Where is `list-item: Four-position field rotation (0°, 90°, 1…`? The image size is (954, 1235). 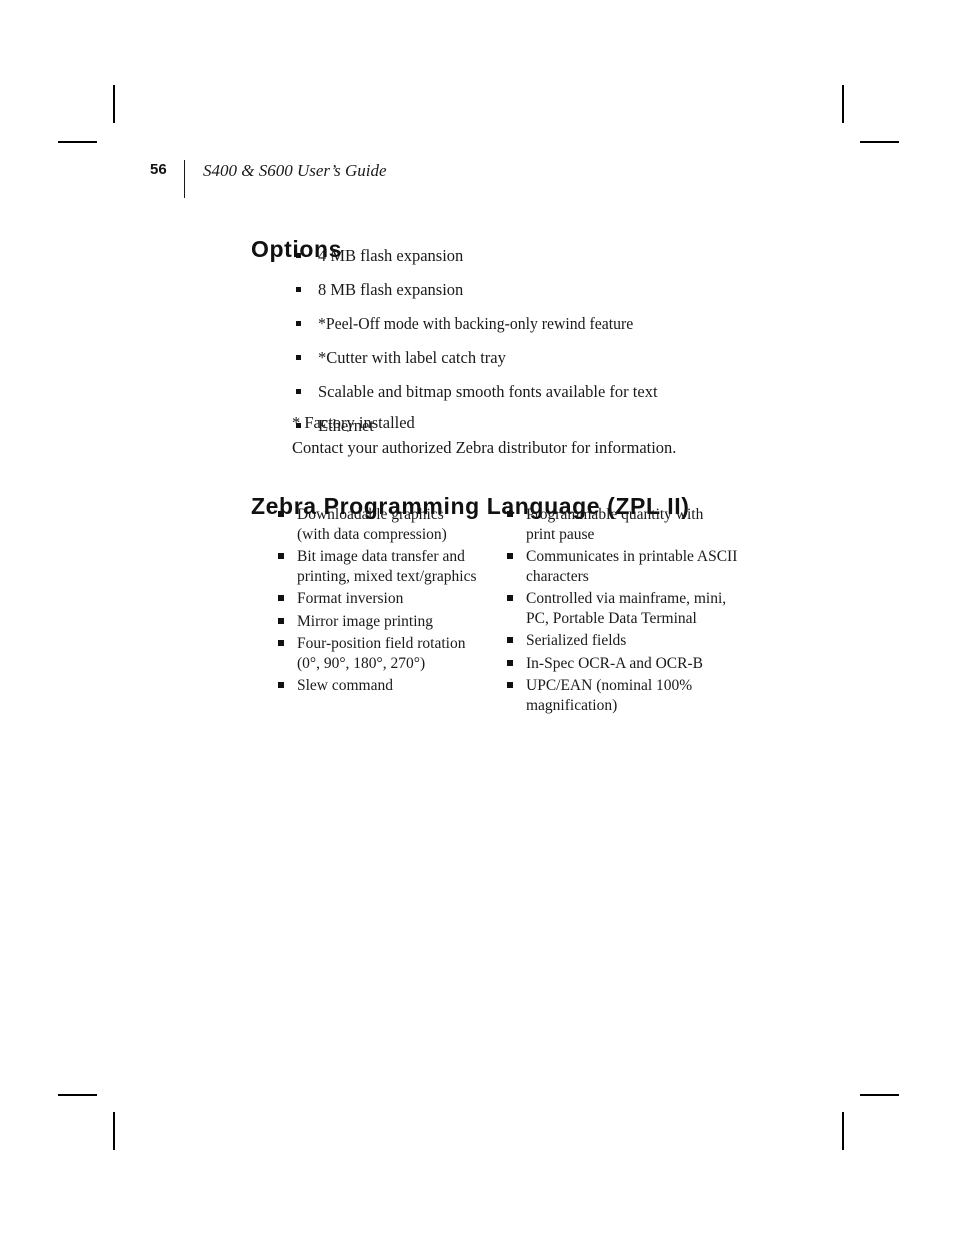
list-item: Four-position field rotation (0°, 90°, 1… is located at coordinates (392, 653).